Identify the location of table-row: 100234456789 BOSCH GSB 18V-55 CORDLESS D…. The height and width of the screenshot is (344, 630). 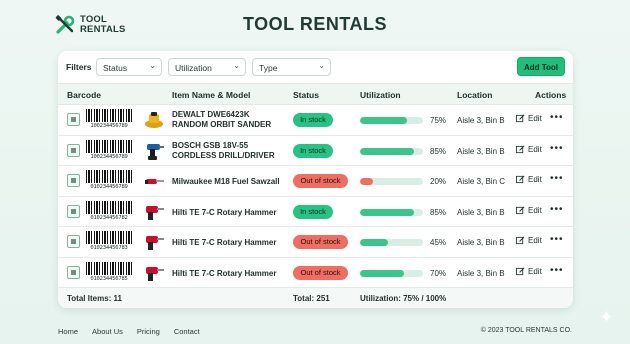
(315, 151).